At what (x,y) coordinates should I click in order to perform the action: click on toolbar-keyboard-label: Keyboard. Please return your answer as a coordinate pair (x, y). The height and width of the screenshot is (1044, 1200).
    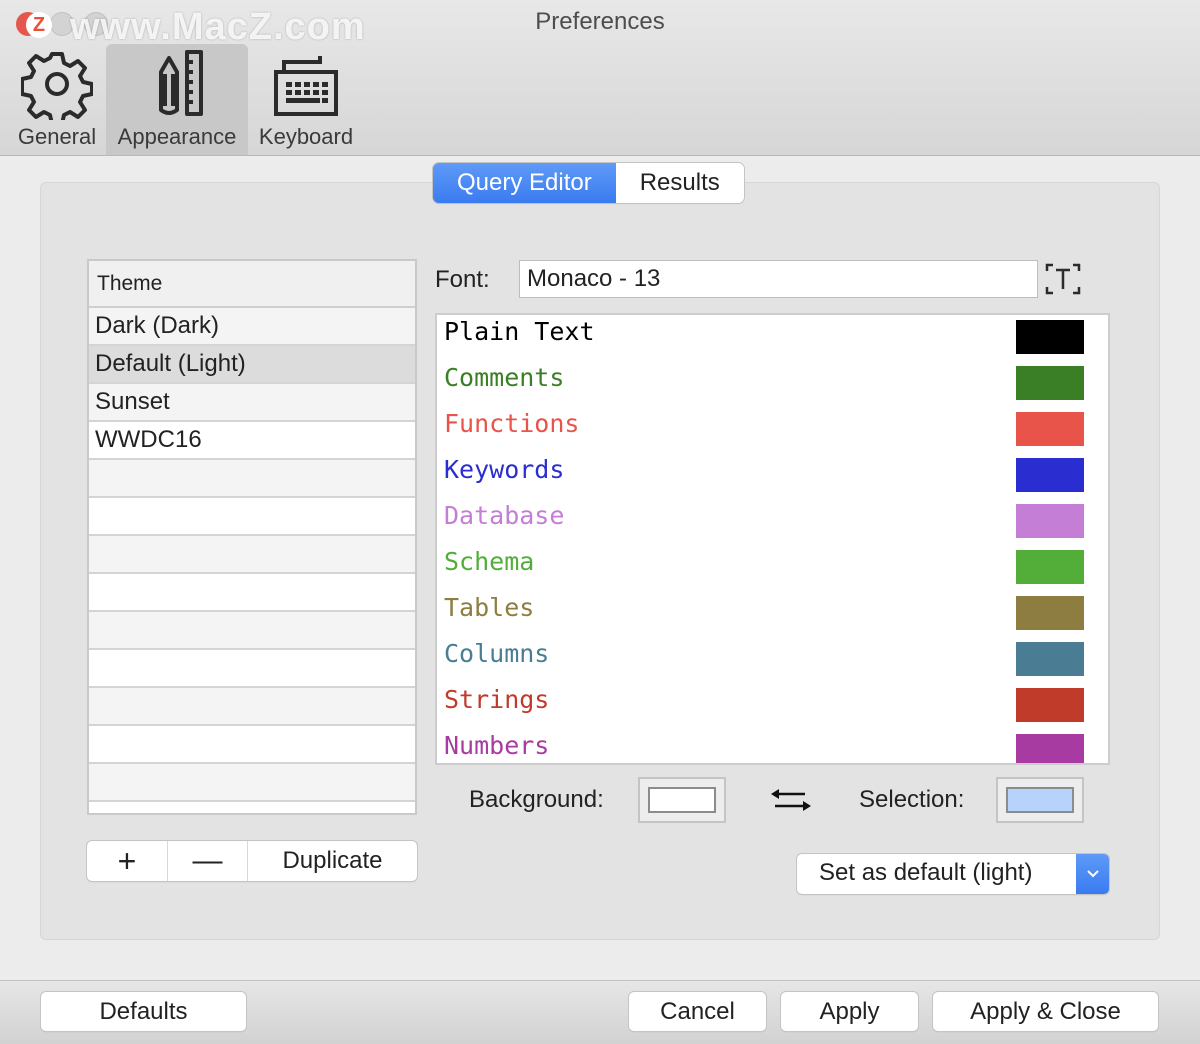
    Looking at the image, I should click on (306, 136).